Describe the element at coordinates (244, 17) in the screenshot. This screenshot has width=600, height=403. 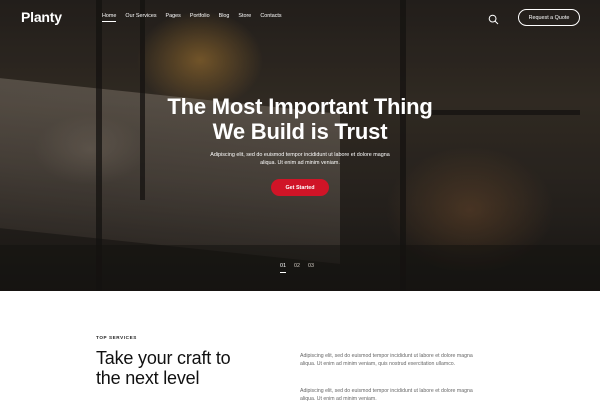
I see `nav-store: Store` at that location.